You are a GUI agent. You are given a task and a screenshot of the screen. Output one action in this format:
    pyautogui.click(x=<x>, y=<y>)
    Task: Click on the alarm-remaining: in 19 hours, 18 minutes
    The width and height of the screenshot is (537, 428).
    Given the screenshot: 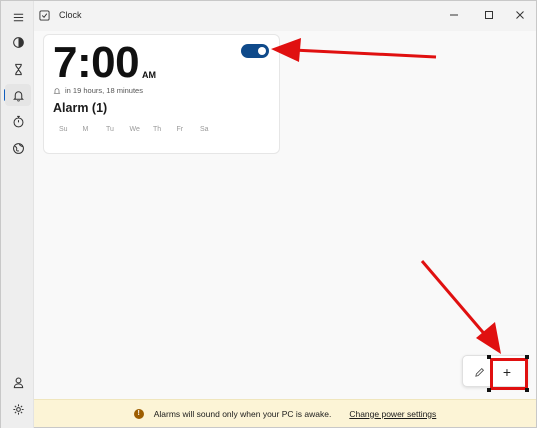 What is the action you would take?
    pyautogui.click(x=98, y=90)
    